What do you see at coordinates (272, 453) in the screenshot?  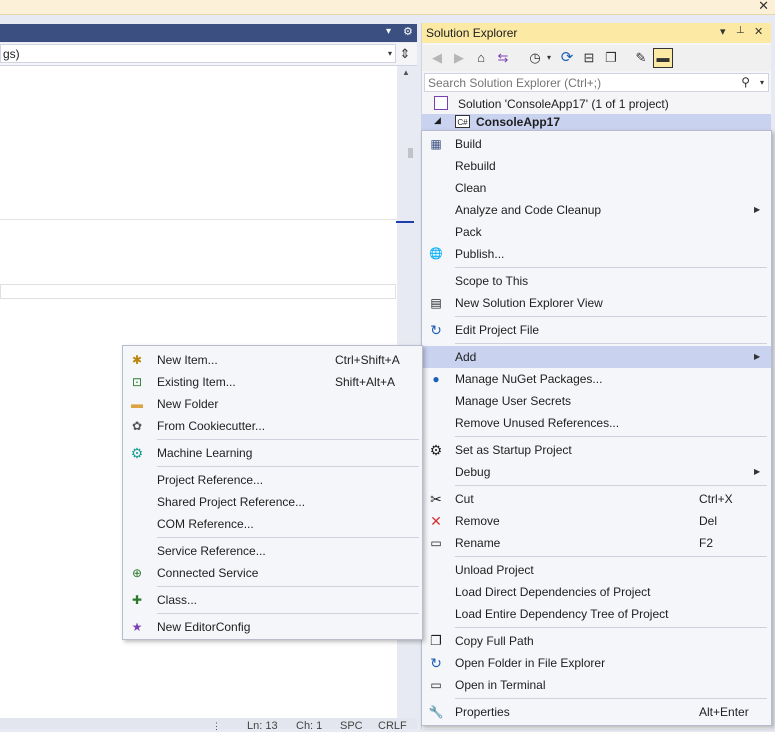 I see `menu-item-machine-learning: ⚙ Machine Learning` at bounding box center [272, 453].